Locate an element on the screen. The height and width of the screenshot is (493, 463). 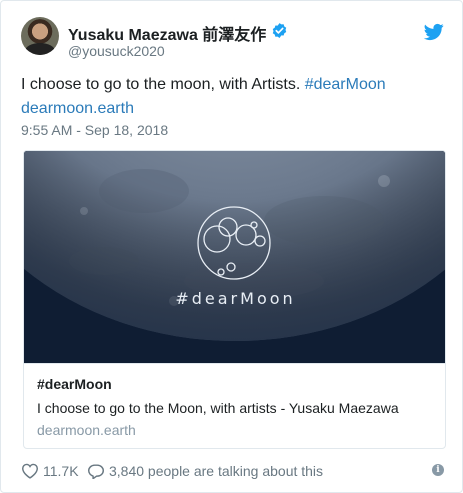
like-button: 11.7K is located at coordinates (50, 471).